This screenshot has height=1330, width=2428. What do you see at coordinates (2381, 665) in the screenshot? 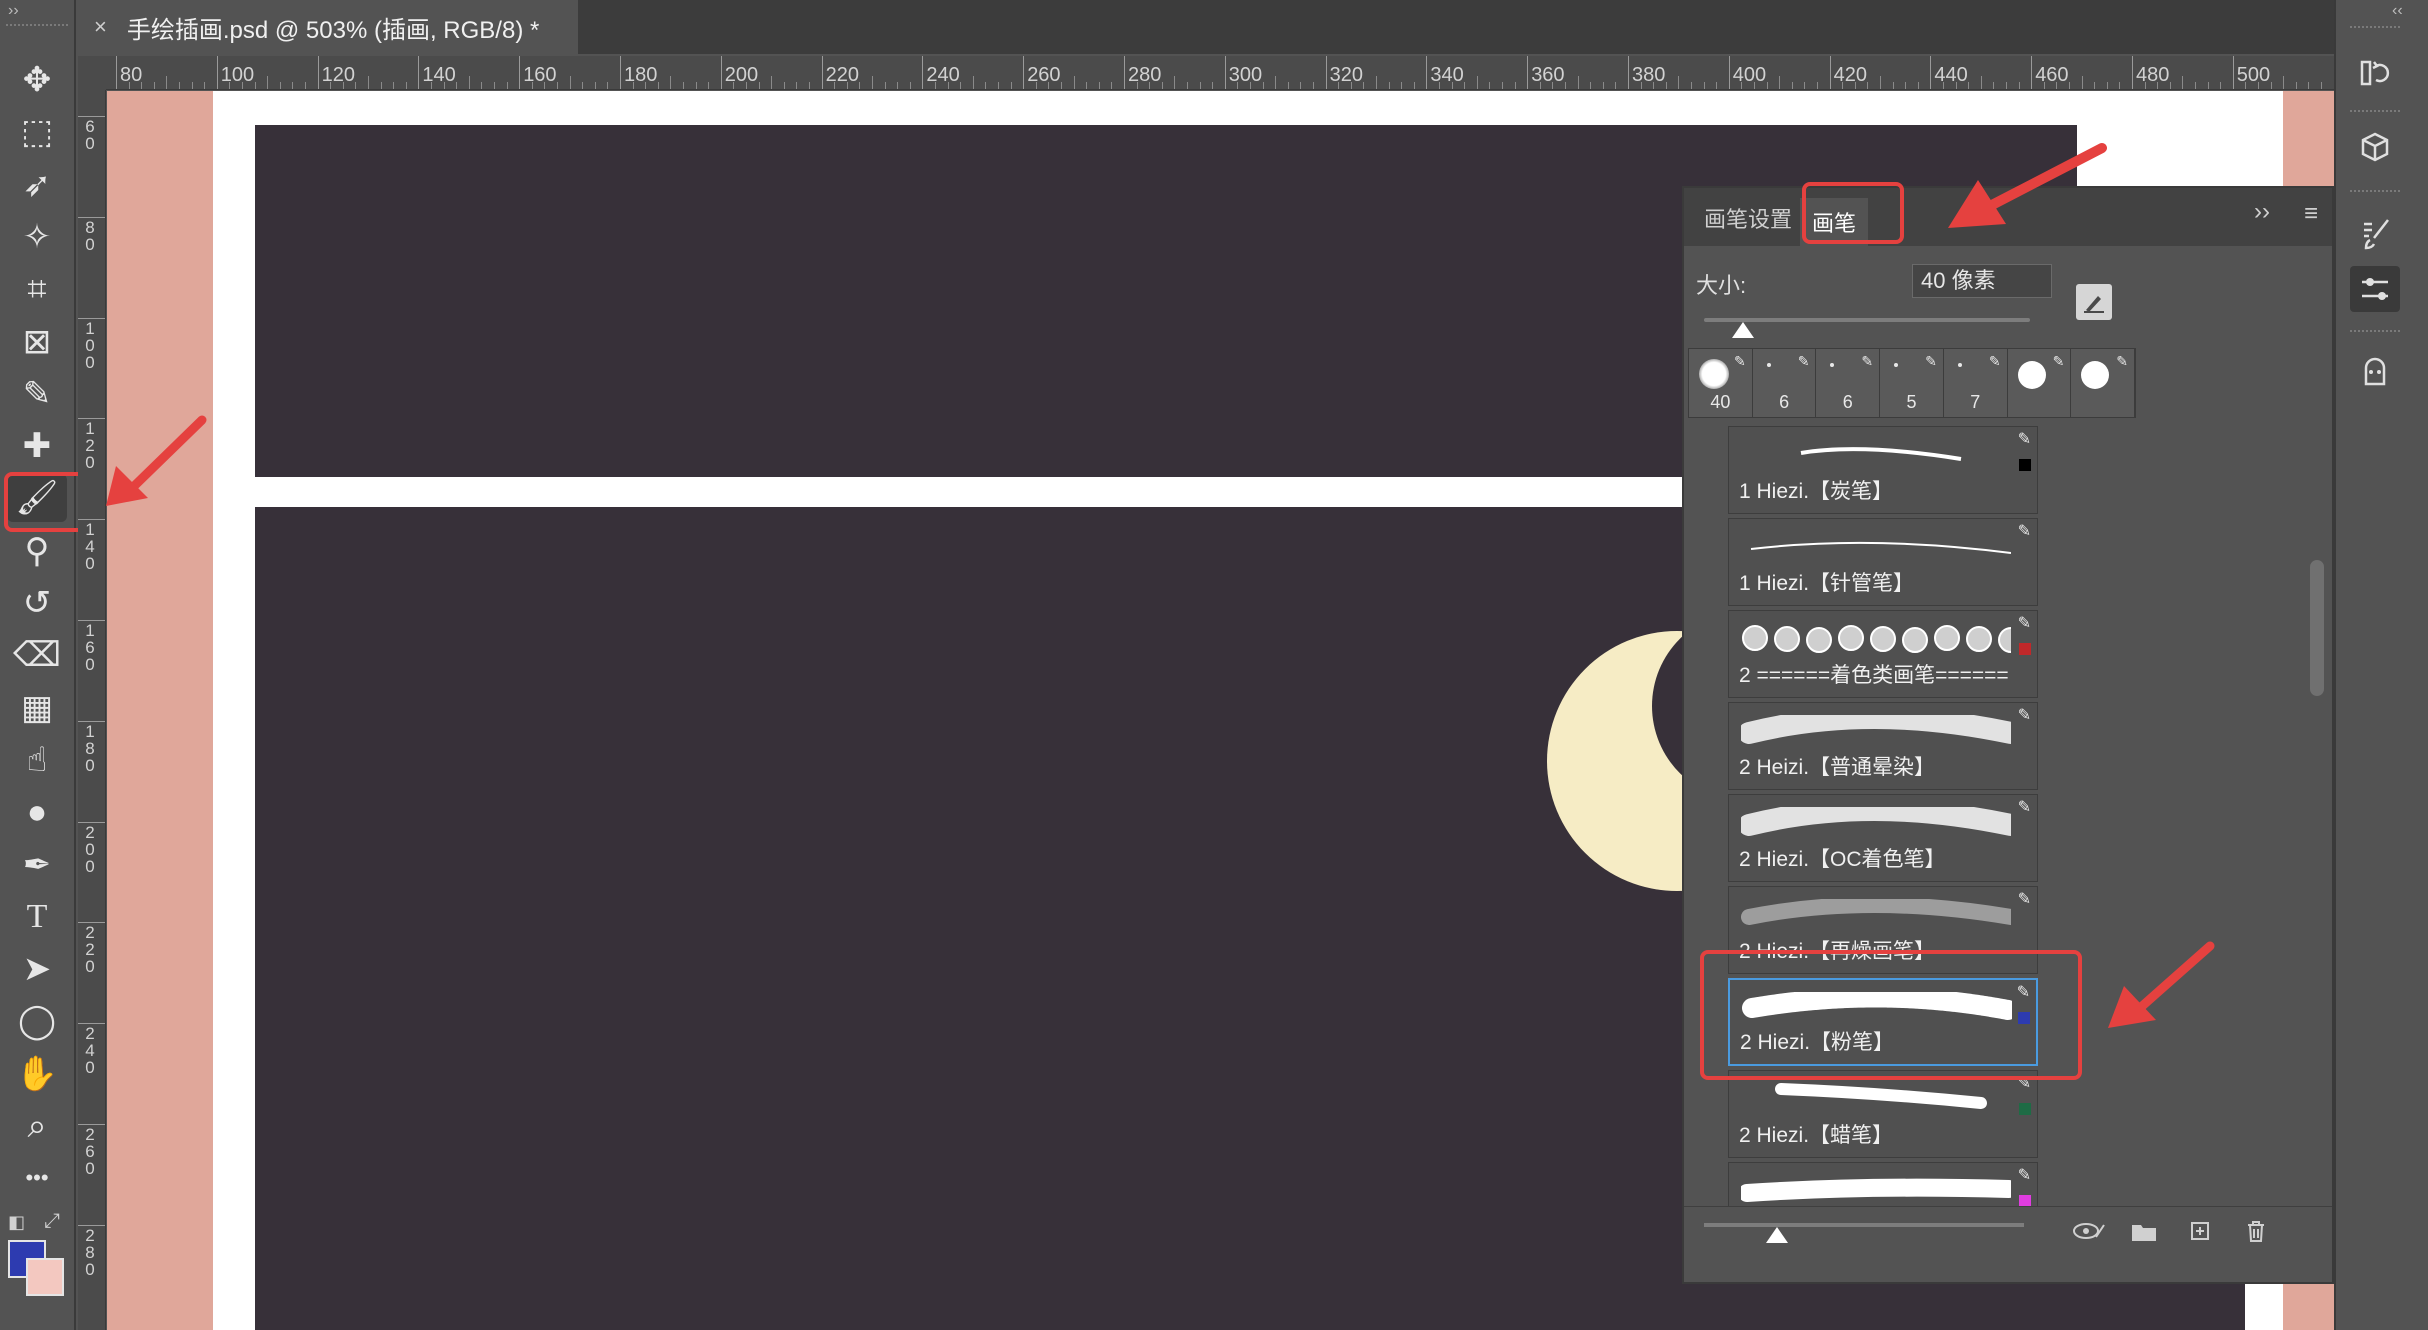
I see `right-panel-dock: ‹‹` at bounding box center [2381, 665].